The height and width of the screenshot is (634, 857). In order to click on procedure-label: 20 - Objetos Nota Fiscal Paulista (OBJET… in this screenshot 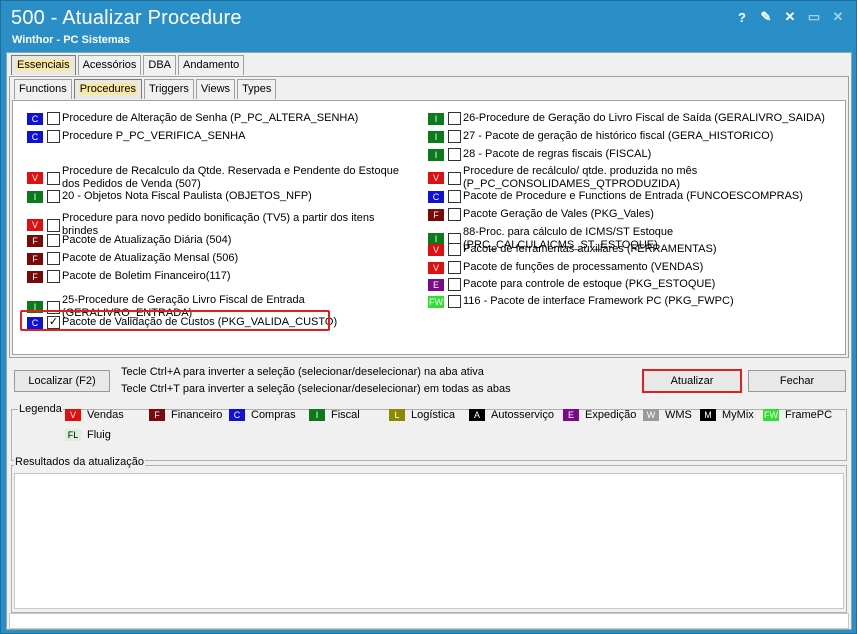, I will do `click(187, 196)`.